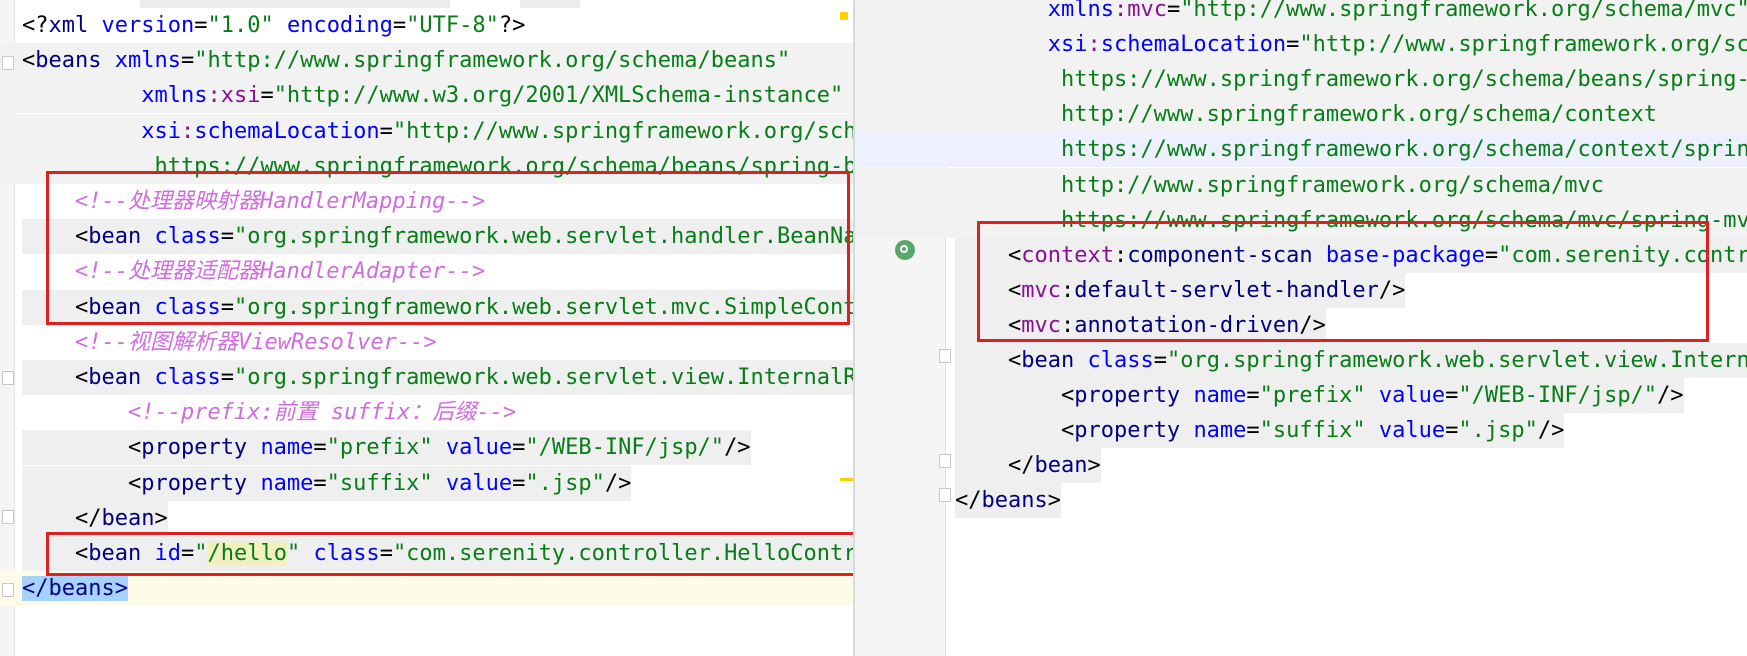 The image size is (1747, 656). Describe the element at coordinates (255, 342) in the screenshot. I see `token: <!--视图解析器ViewResolver-->` at that location.